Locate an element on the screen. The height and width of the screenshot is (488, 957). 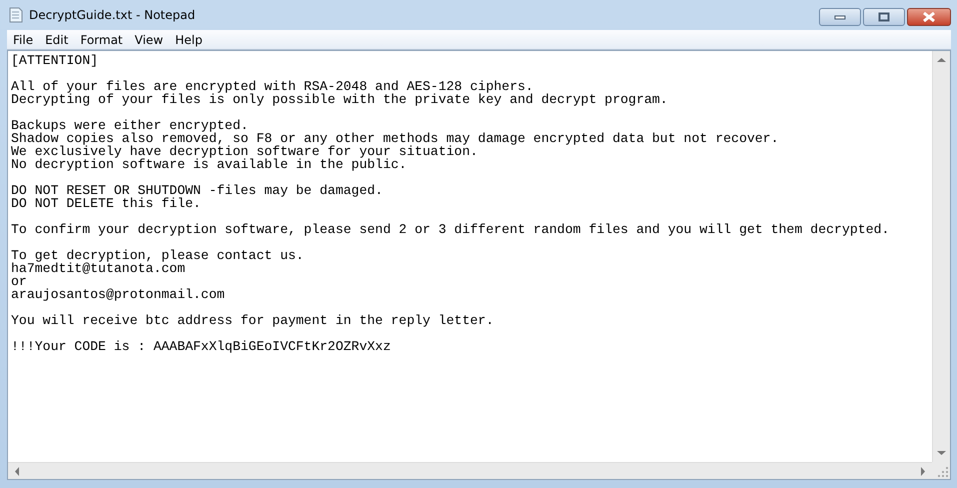
minimize-button is located at coordinates (840, 17).